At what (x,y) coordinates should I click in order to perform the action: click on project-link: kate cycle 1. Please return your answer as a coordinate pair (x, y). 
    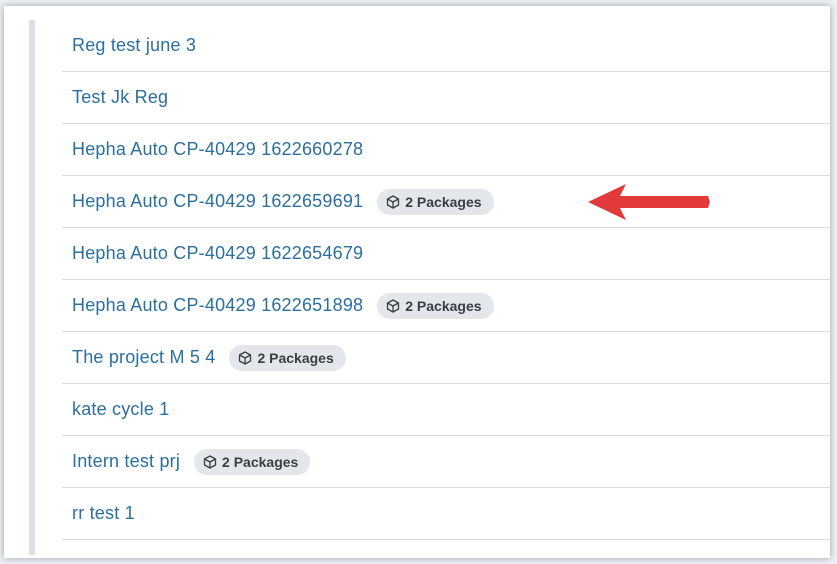
    Looking at the image, I should click on (120, 409).